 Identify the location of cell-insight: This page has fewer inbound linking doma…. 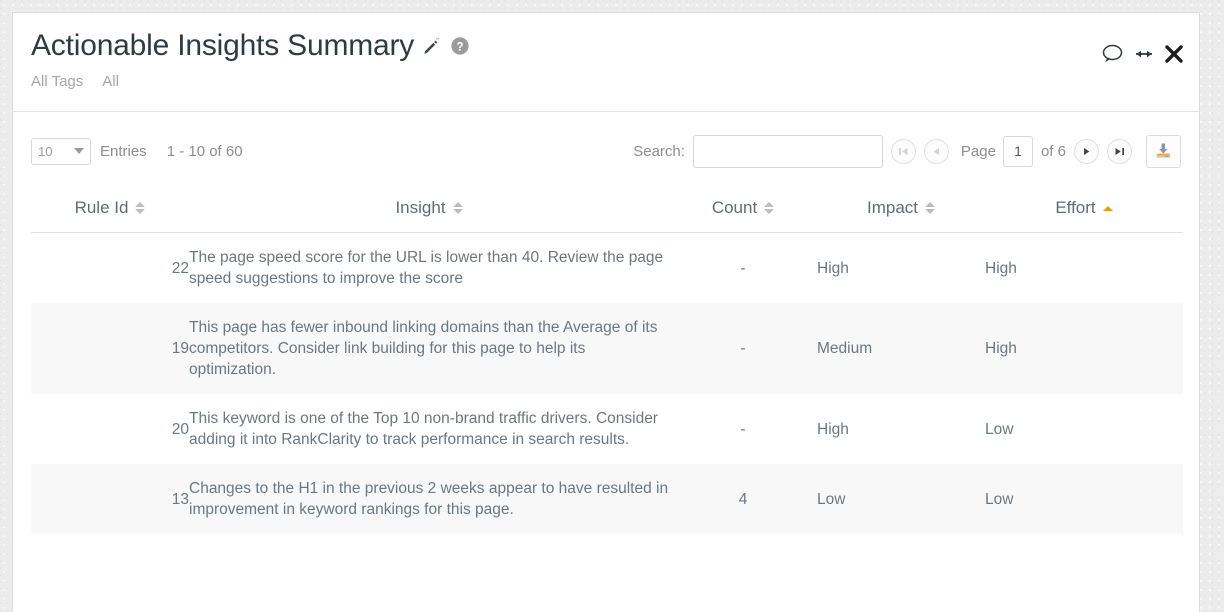
(429, 348).